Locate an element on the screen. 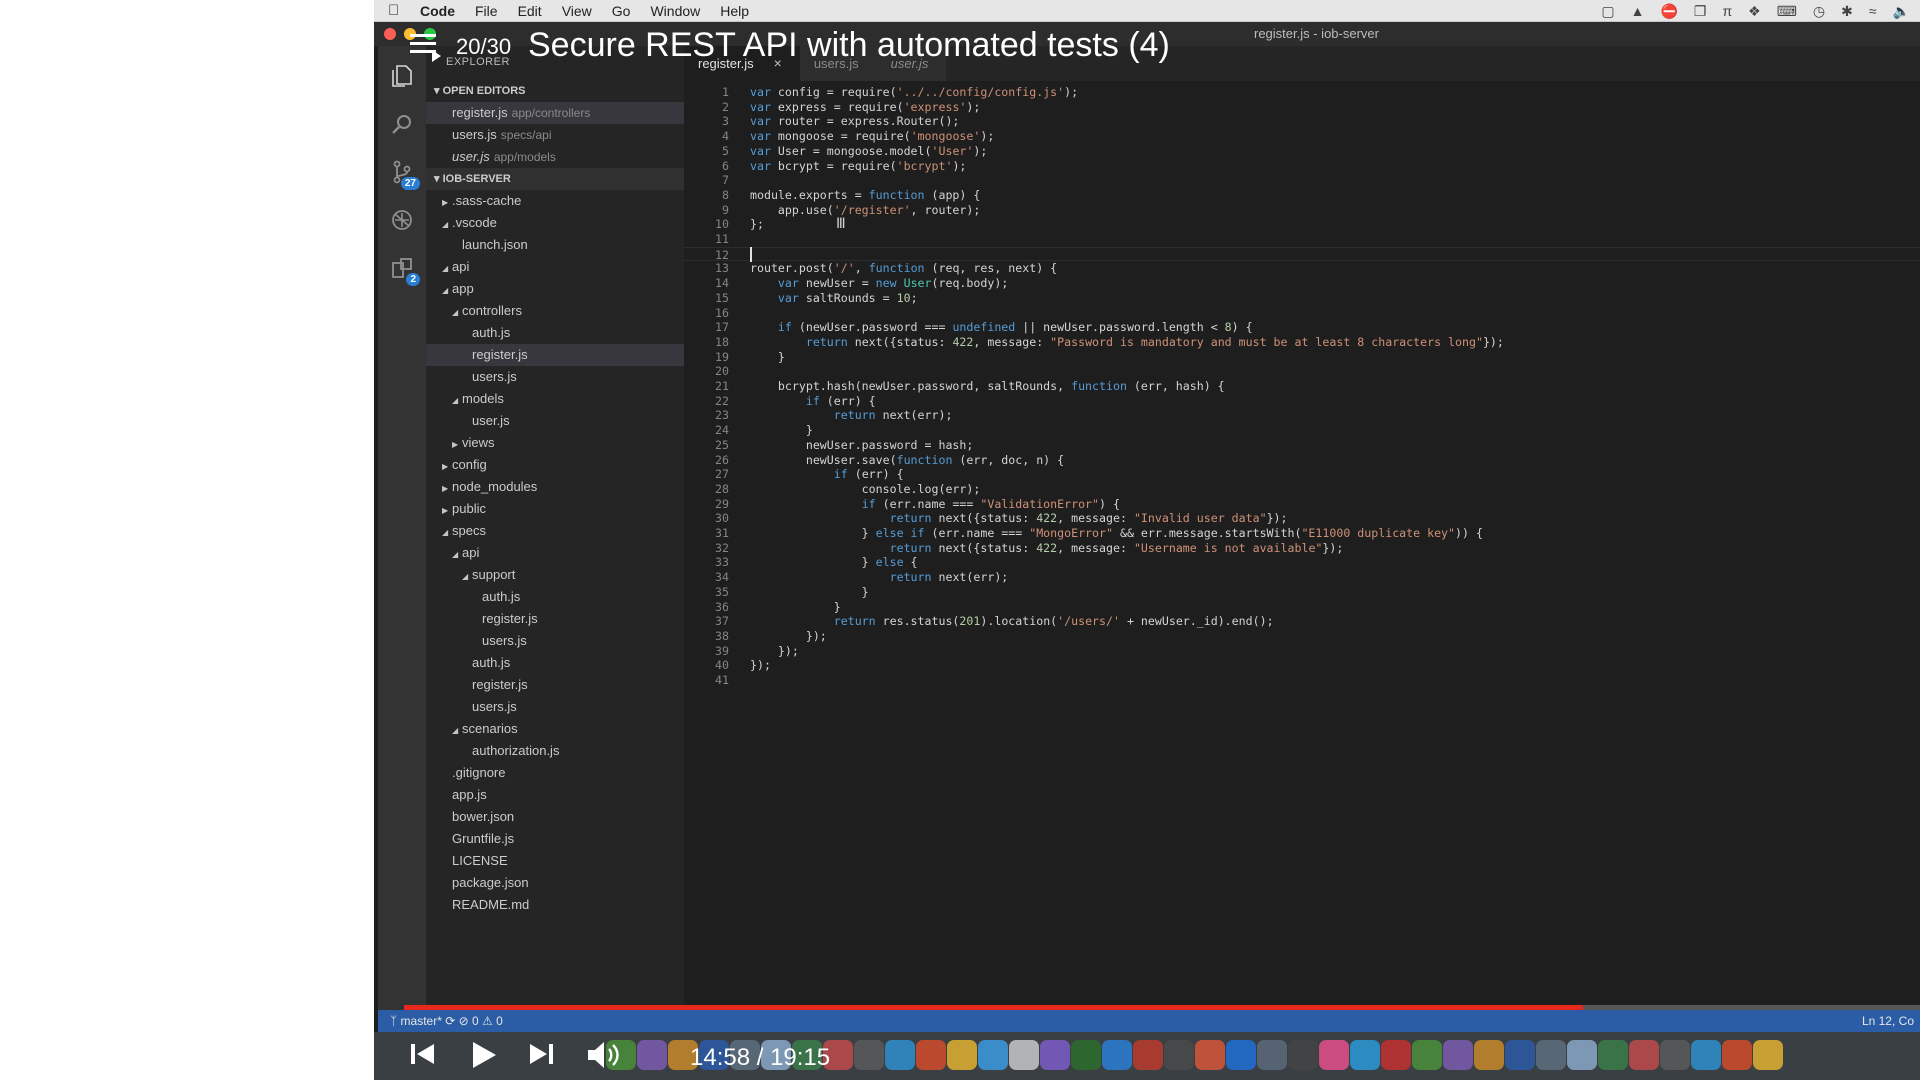 This screenshot has width=1920, height=1080. tree-folder: ▶ node_modules is located at coordinates (555, 487).